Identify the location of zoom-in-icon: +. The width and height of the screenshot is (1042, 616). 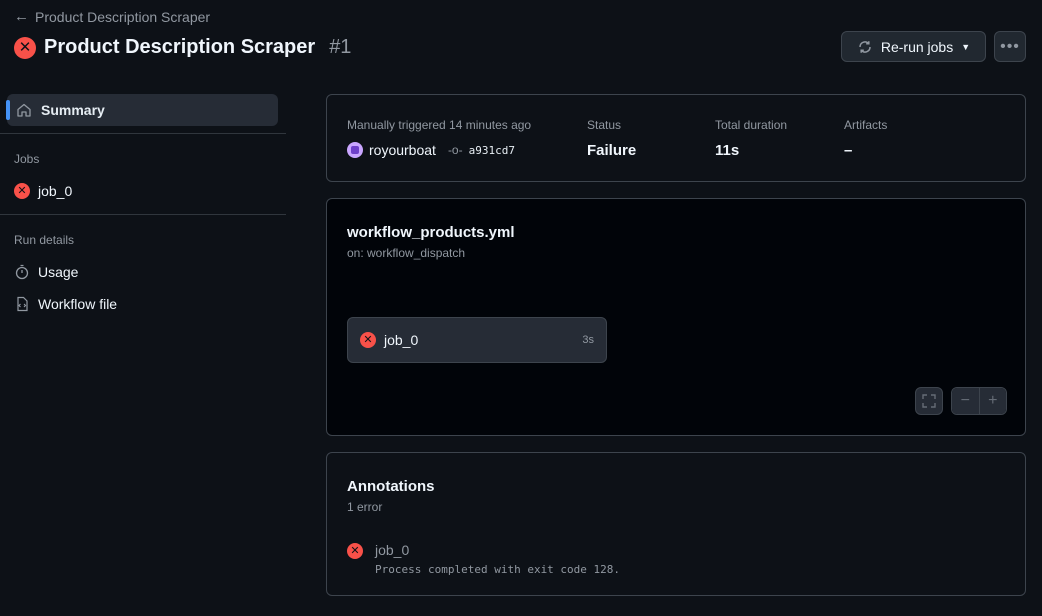
(993, 400).